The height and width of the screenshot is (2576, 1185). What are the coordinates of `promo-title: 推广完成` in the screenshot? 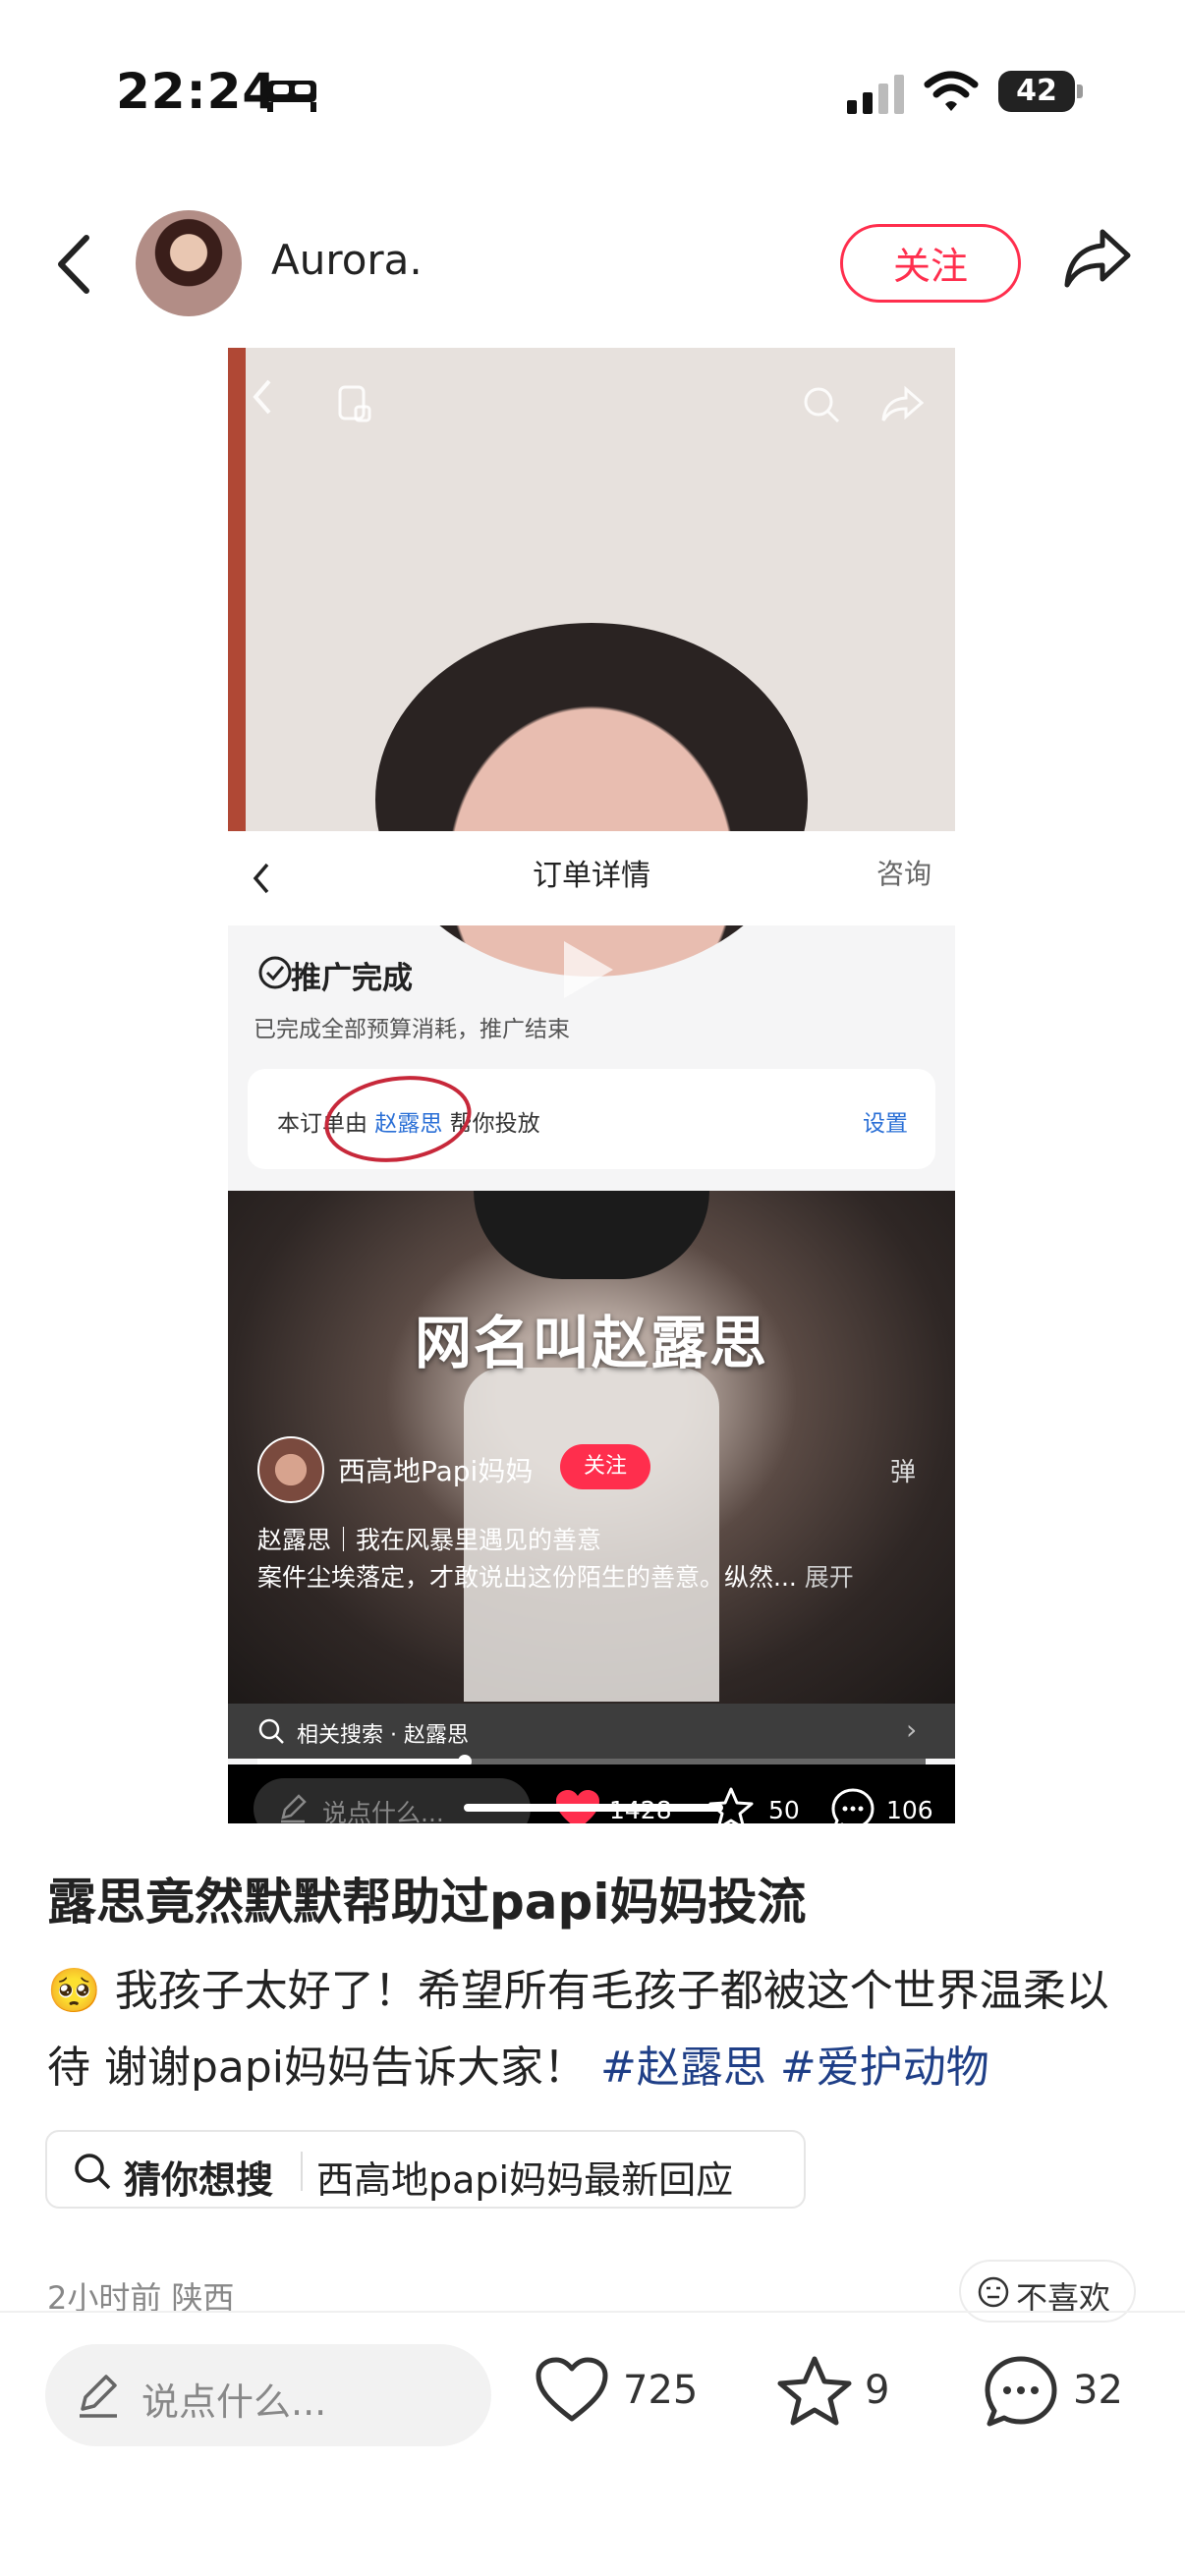 It's located at (352, 978).